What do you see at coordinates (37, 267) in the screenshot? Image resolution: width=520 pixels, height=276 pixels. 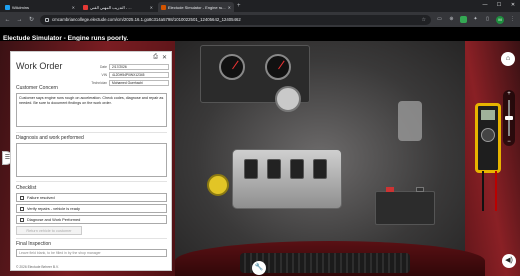 I see `copyright-text: © 2026 Electude Beheer B.V.` at bounding box center [37, 267].